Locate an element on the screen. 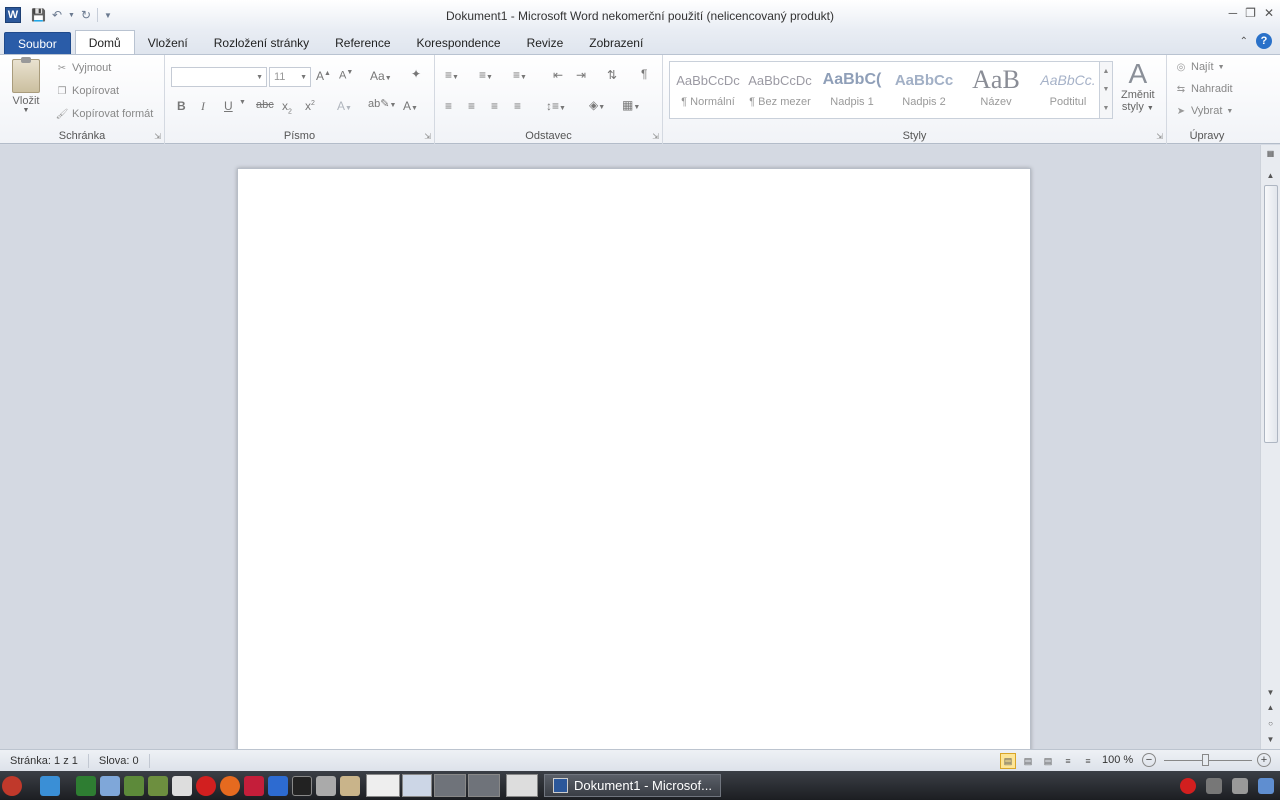 Image resolution: width=1280 pixels, height=800 pixels. clear-formatting-icon: ✦ is located at coordinates (416, 74).